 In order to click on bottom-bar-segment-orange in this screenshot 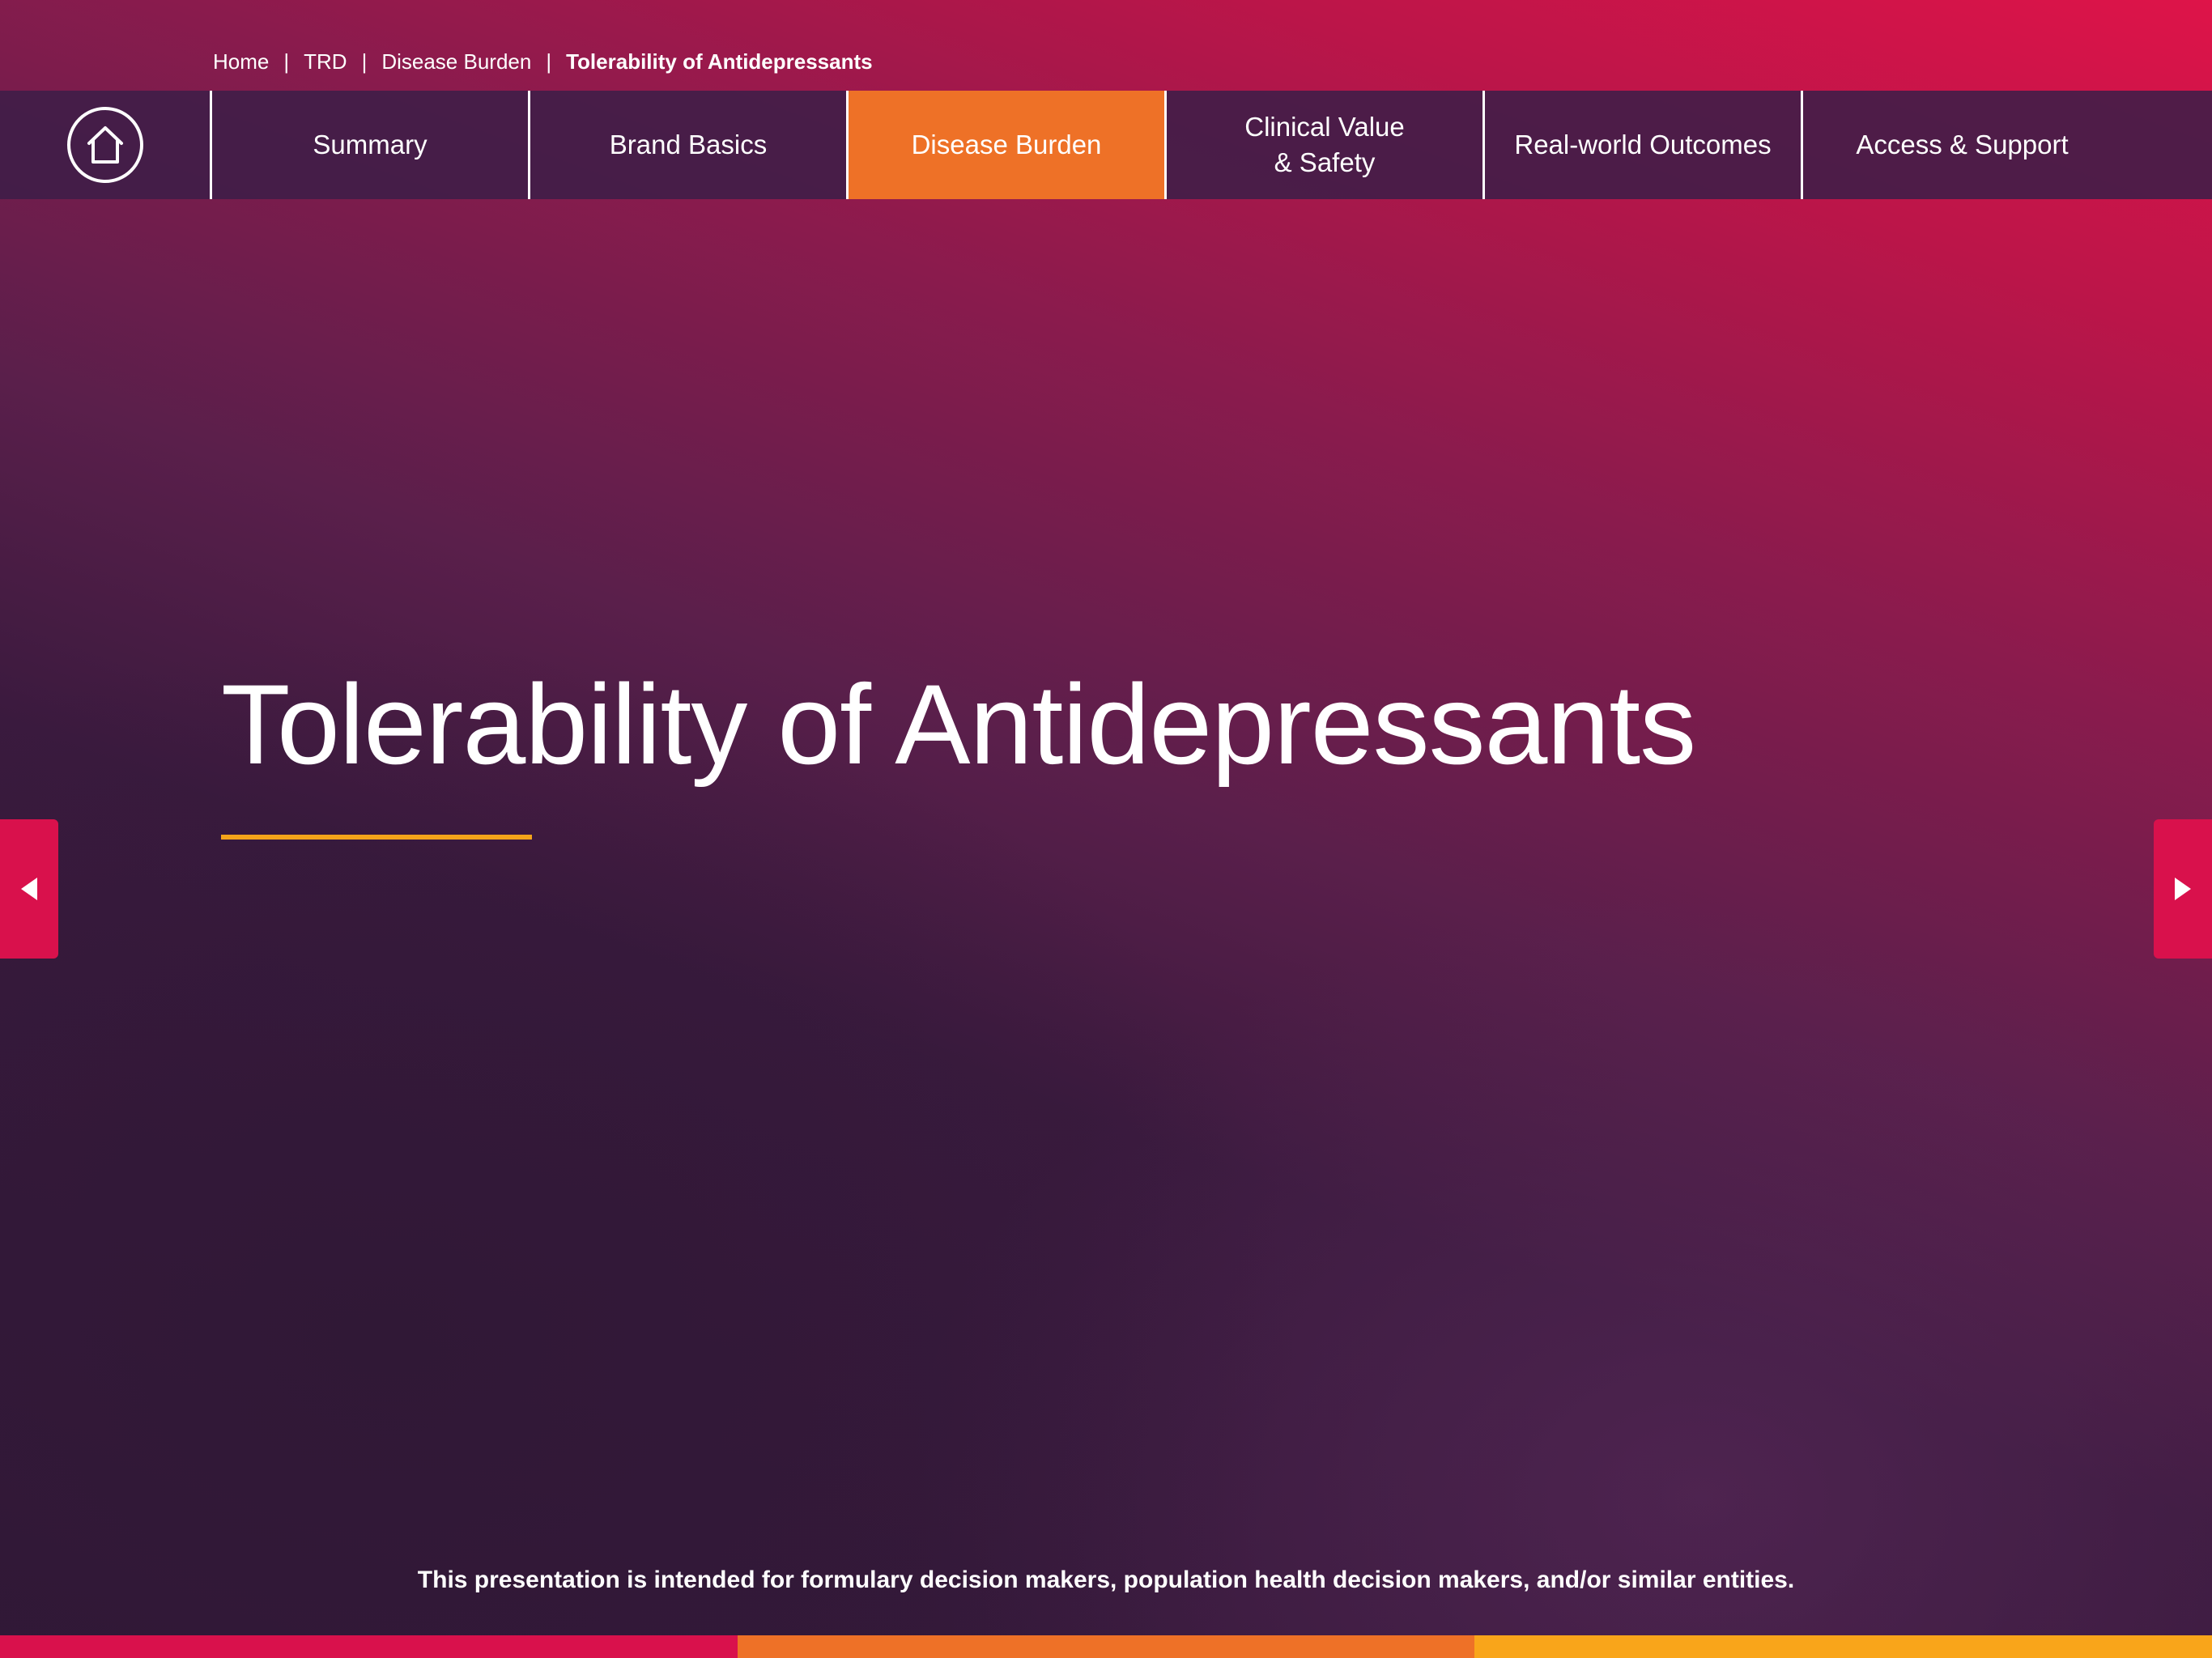, I will do `click(1106, 1646)`.